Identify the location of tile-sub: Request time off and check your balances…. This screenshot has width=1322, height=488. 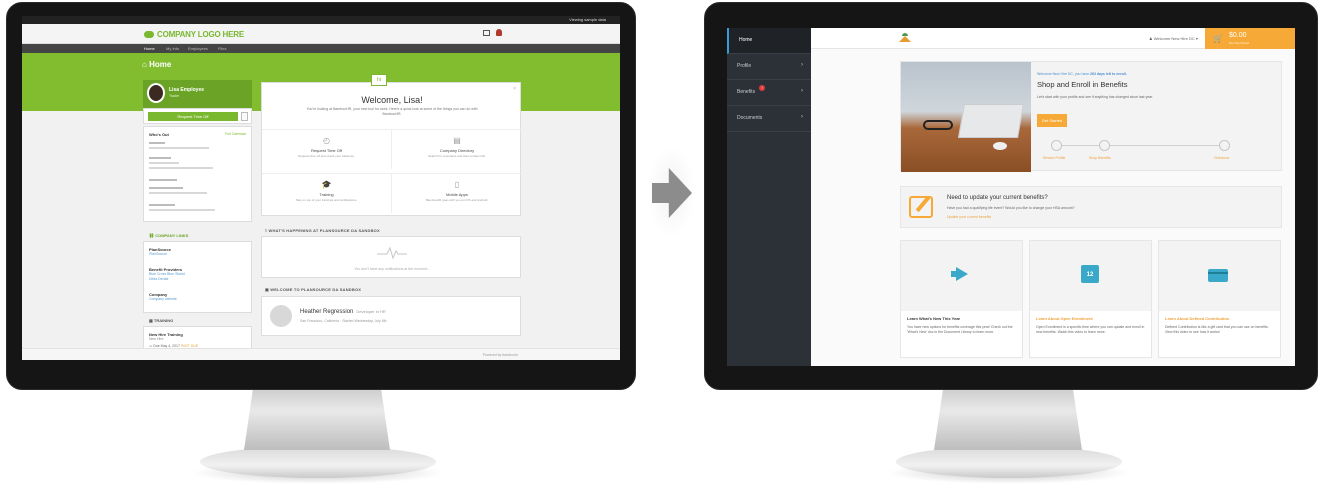
(326, 156).